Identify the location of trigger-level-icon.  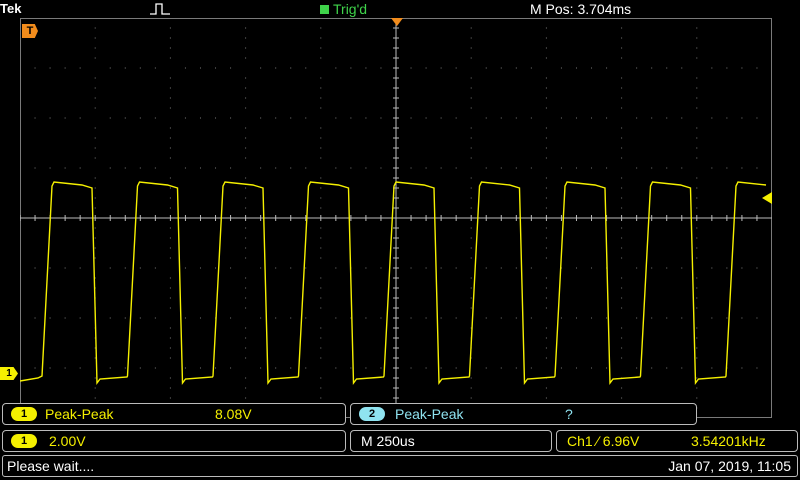
(767, 198).